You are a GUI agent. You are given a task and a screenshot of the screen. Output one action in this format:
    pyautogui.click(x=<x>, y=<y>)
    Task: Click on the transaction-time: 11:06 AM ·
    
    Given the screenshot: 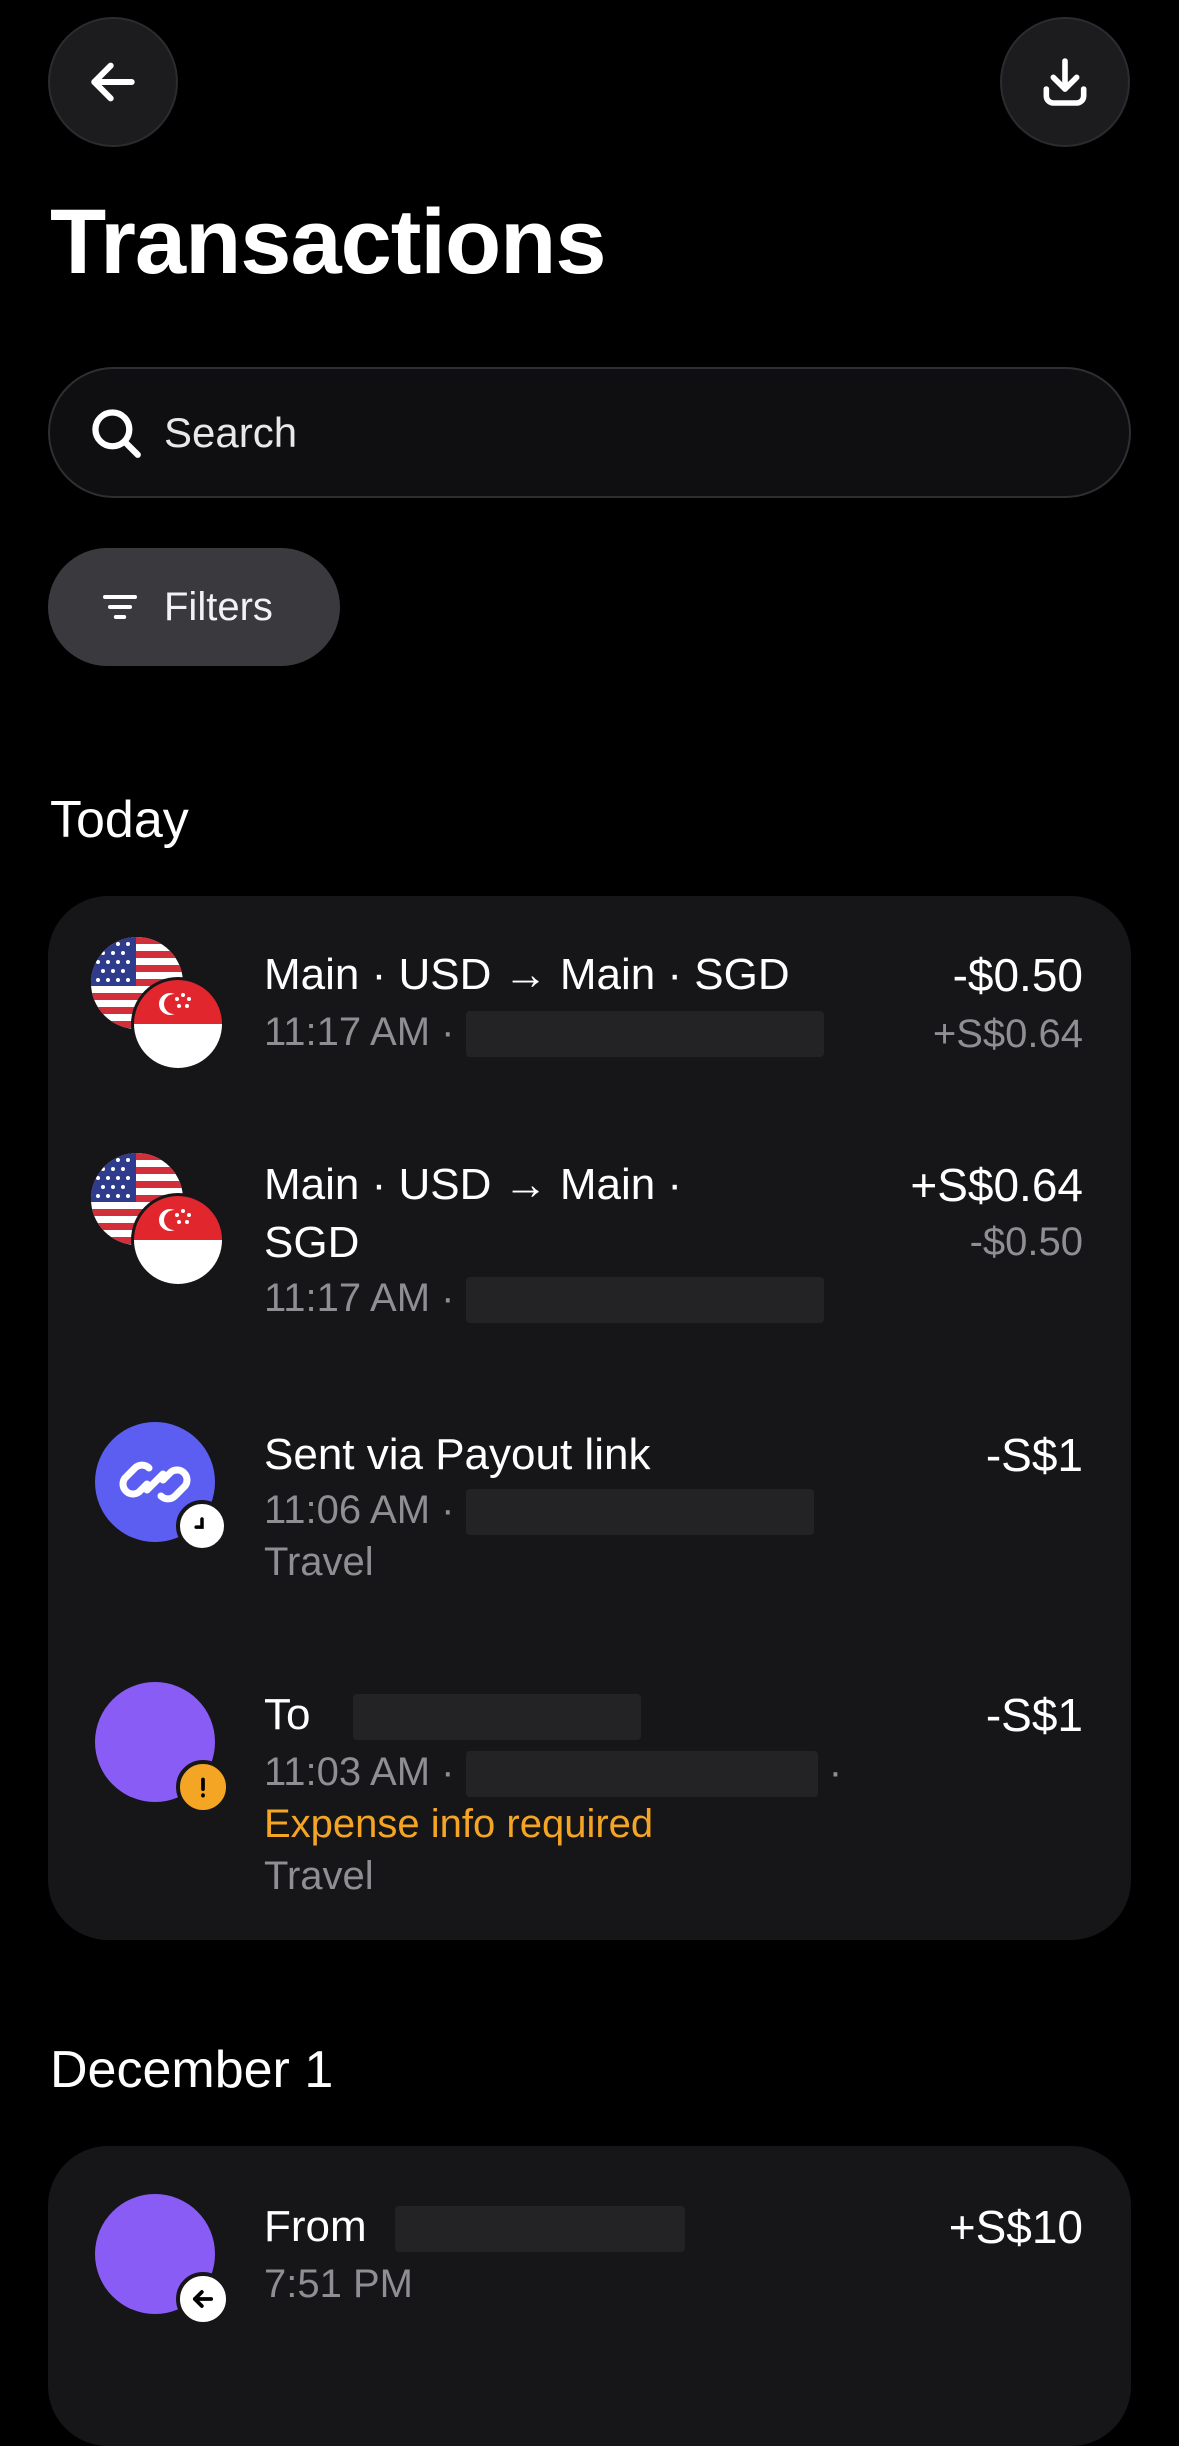 What is the action you would take?
    pyautogui.click(x=539, y=1510)
    